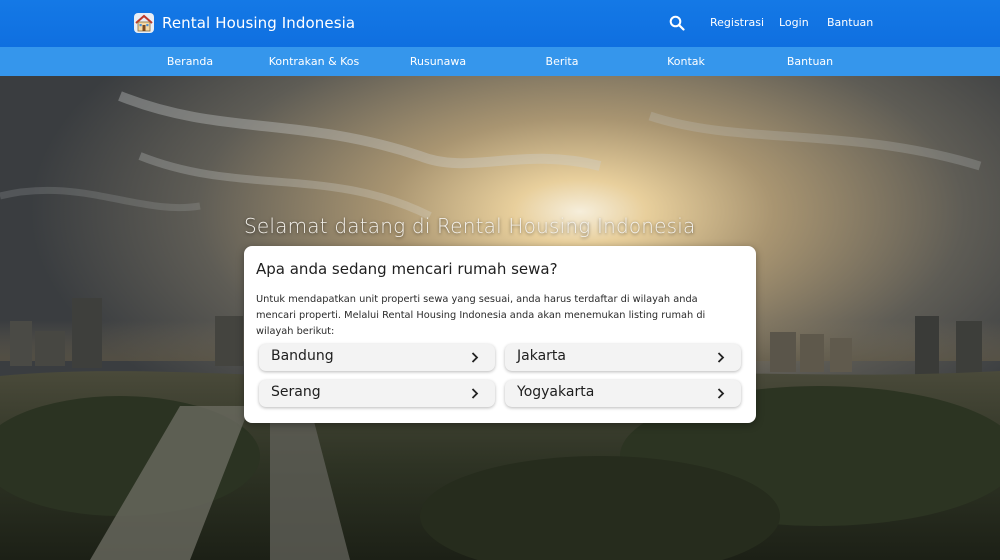 Image resolution: width=1000 pixels, height=560 pixels. I want to click on brand-logo-link: Rental Housing Indonesia, so click(244, 23).